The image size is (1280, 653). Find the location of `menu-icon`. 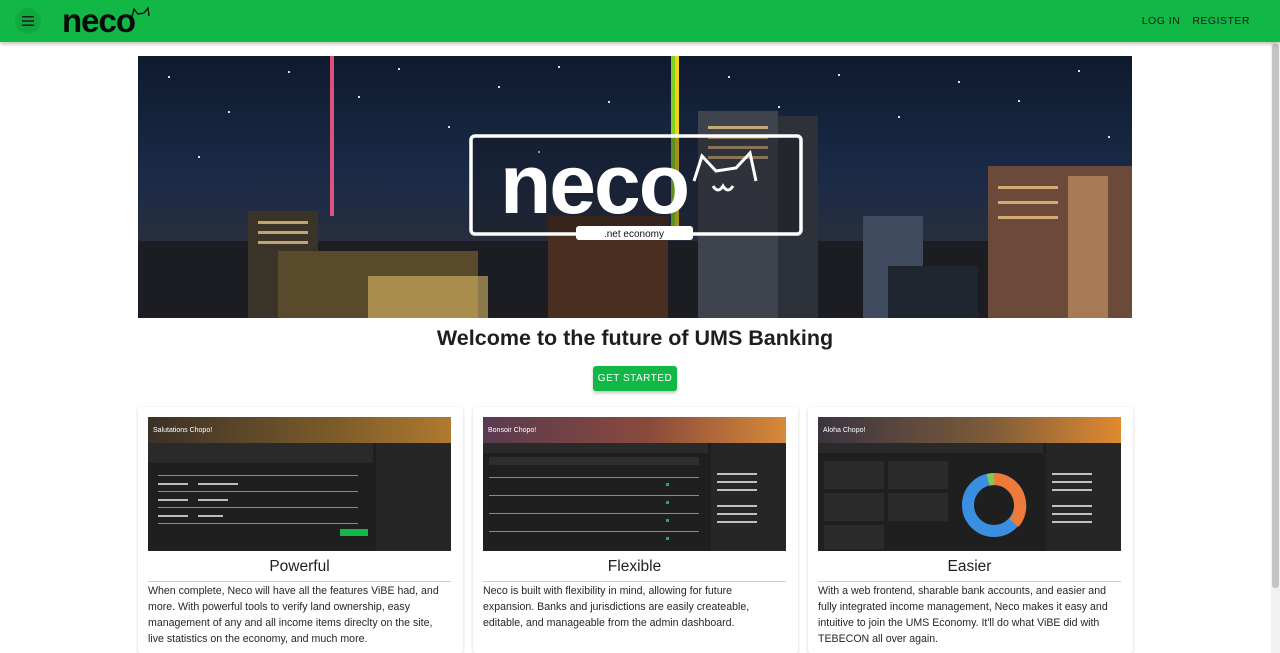

menu-icon is located at coordinates (28, 21).